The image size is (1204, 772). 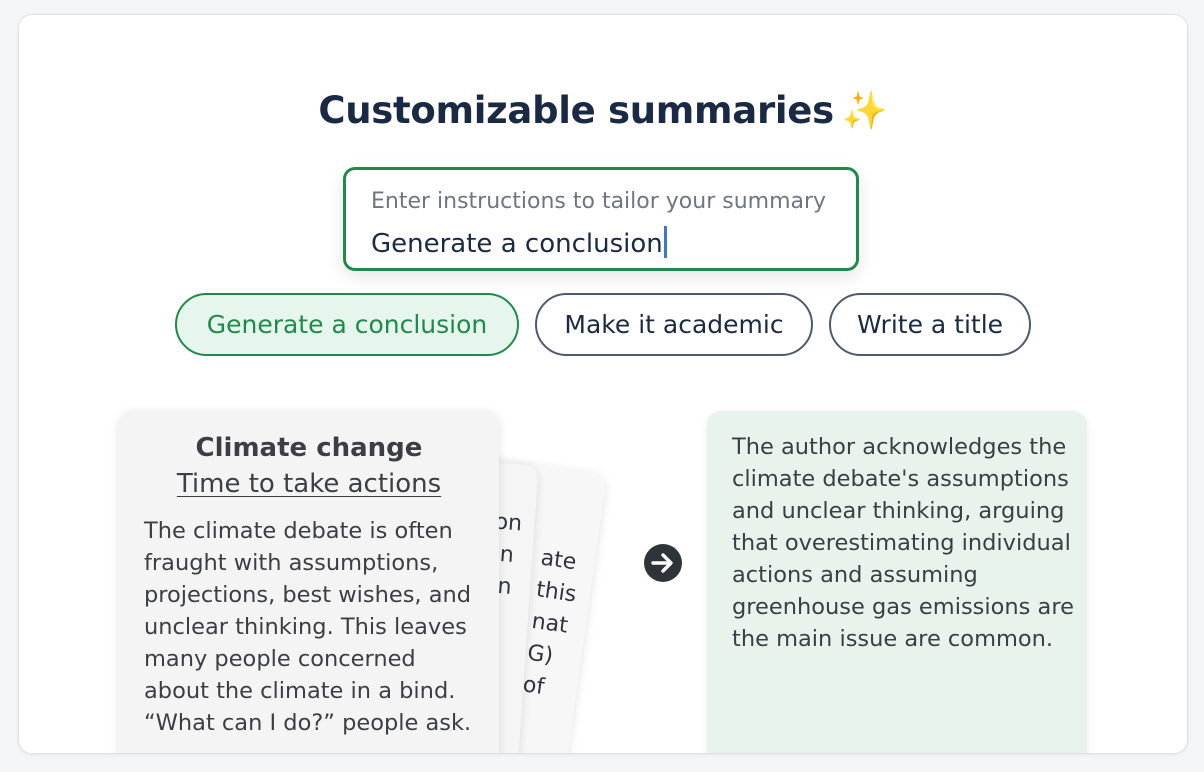 What do you see at coordinates (665, 242) in the screenshot?
I see `text-caret` at bounding box center [665, 242].